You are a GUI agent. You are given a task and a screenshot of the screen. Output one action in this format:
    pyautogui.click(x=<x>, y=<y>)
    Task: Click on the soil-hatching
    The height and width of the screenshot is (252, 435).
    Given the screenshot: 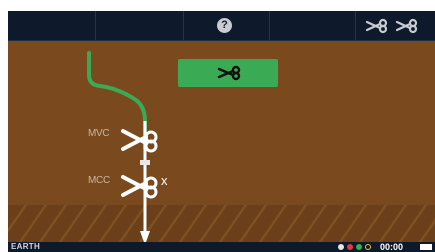 What is the action you would take?
    pyautogui.click(x=221, y=223)
    